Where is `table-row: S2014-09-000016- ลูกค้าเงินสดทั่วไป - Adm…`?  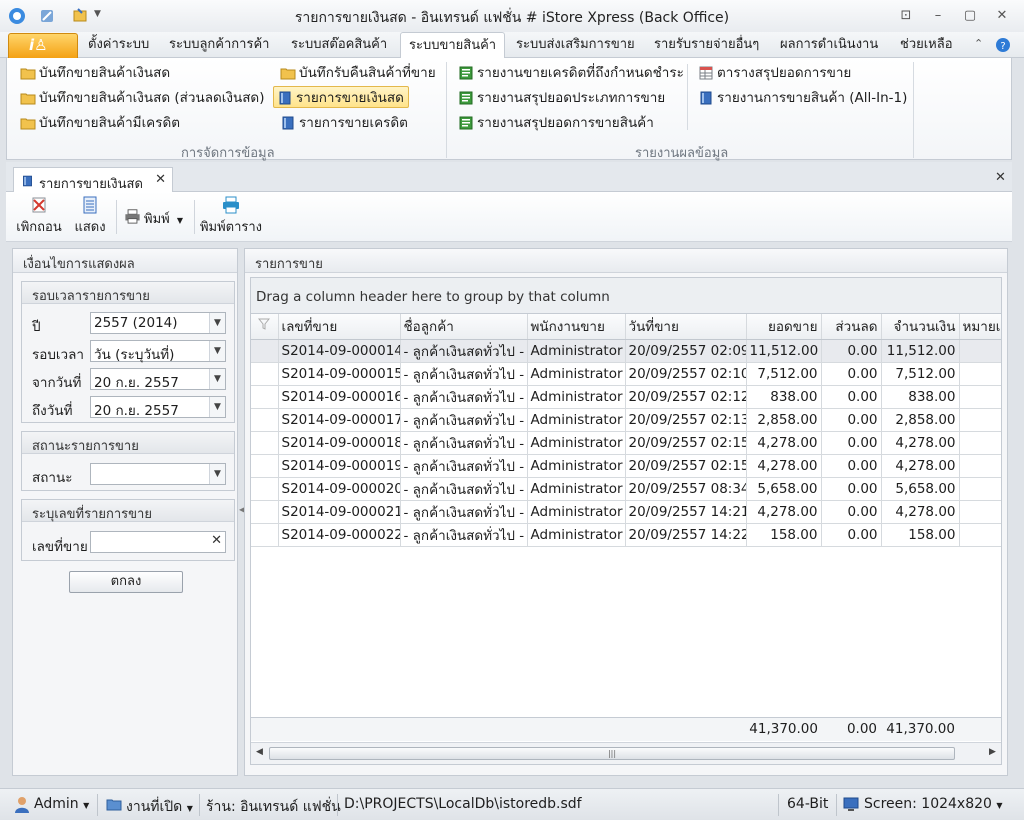
table-row: S2014-09-000016- ลูกค้าเงินสดทั่วไป - Adm… is located at coordinates (626, 397).